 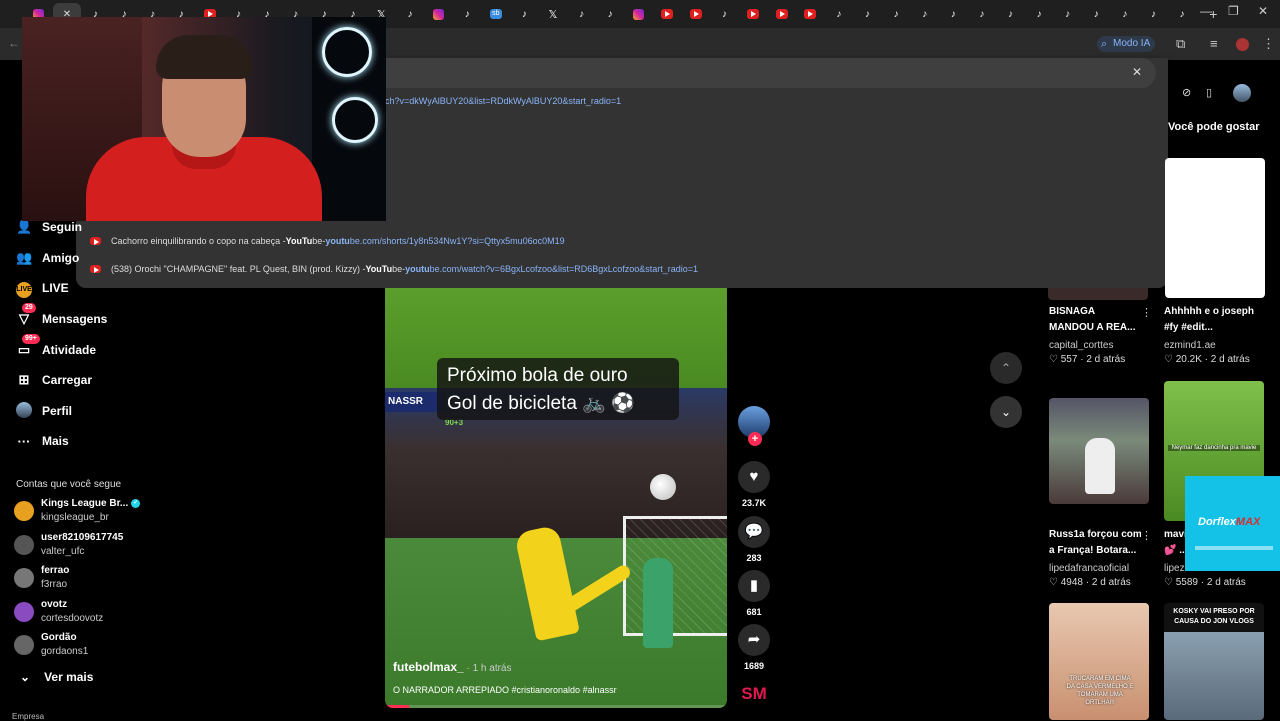 What do you see at coordinates (1006, 412) in the screenshot?
I see `next-video-button: ⌄` at bounding box center [1006, 412].